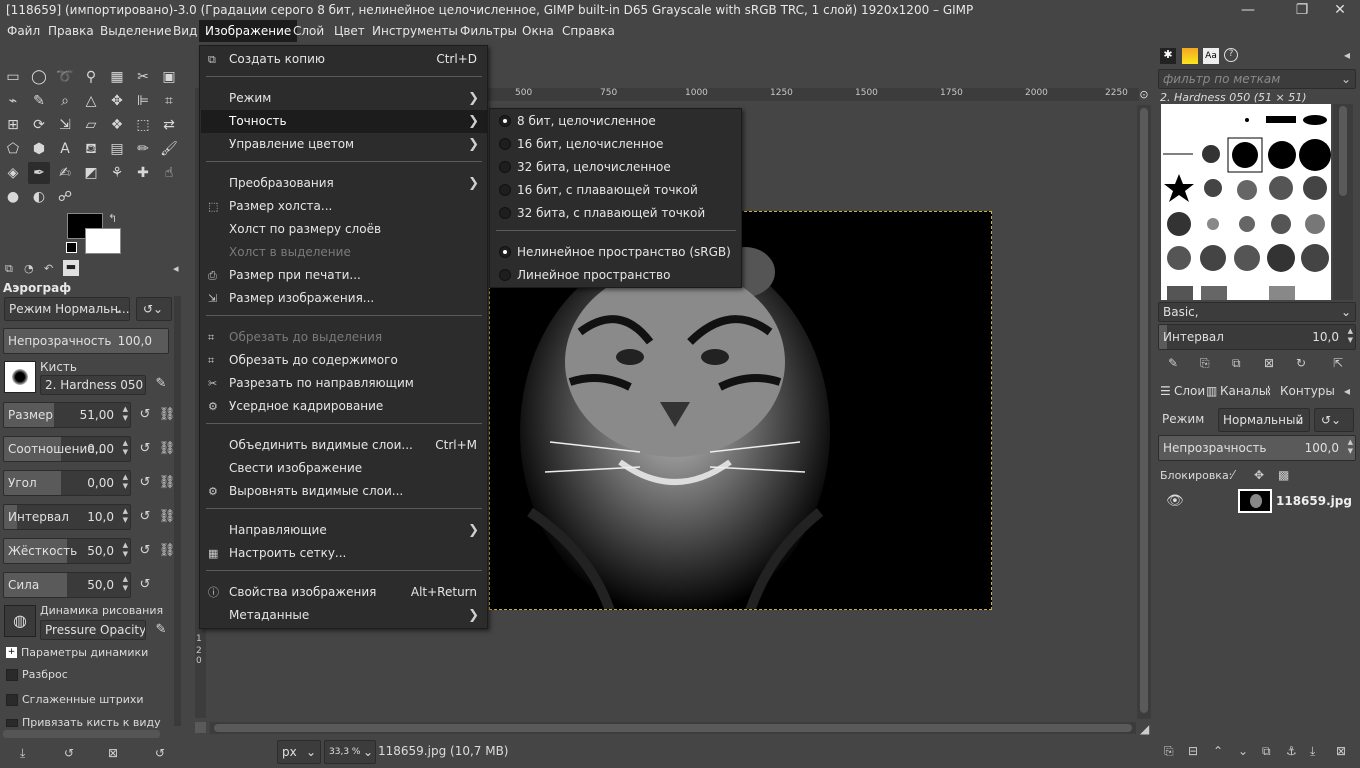 The image size is (1360, 768). I want to click on precision-8bit-int: 8 бит, целочисленное, so click(616, 121).